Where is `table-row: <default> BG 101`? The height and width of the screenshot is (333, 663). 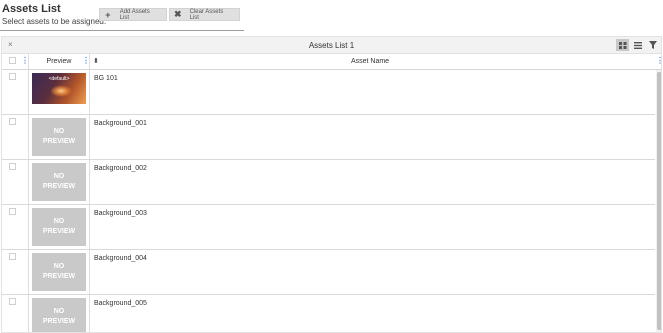 table-row: <default> BG 101 is located at coordinates (328, 92).